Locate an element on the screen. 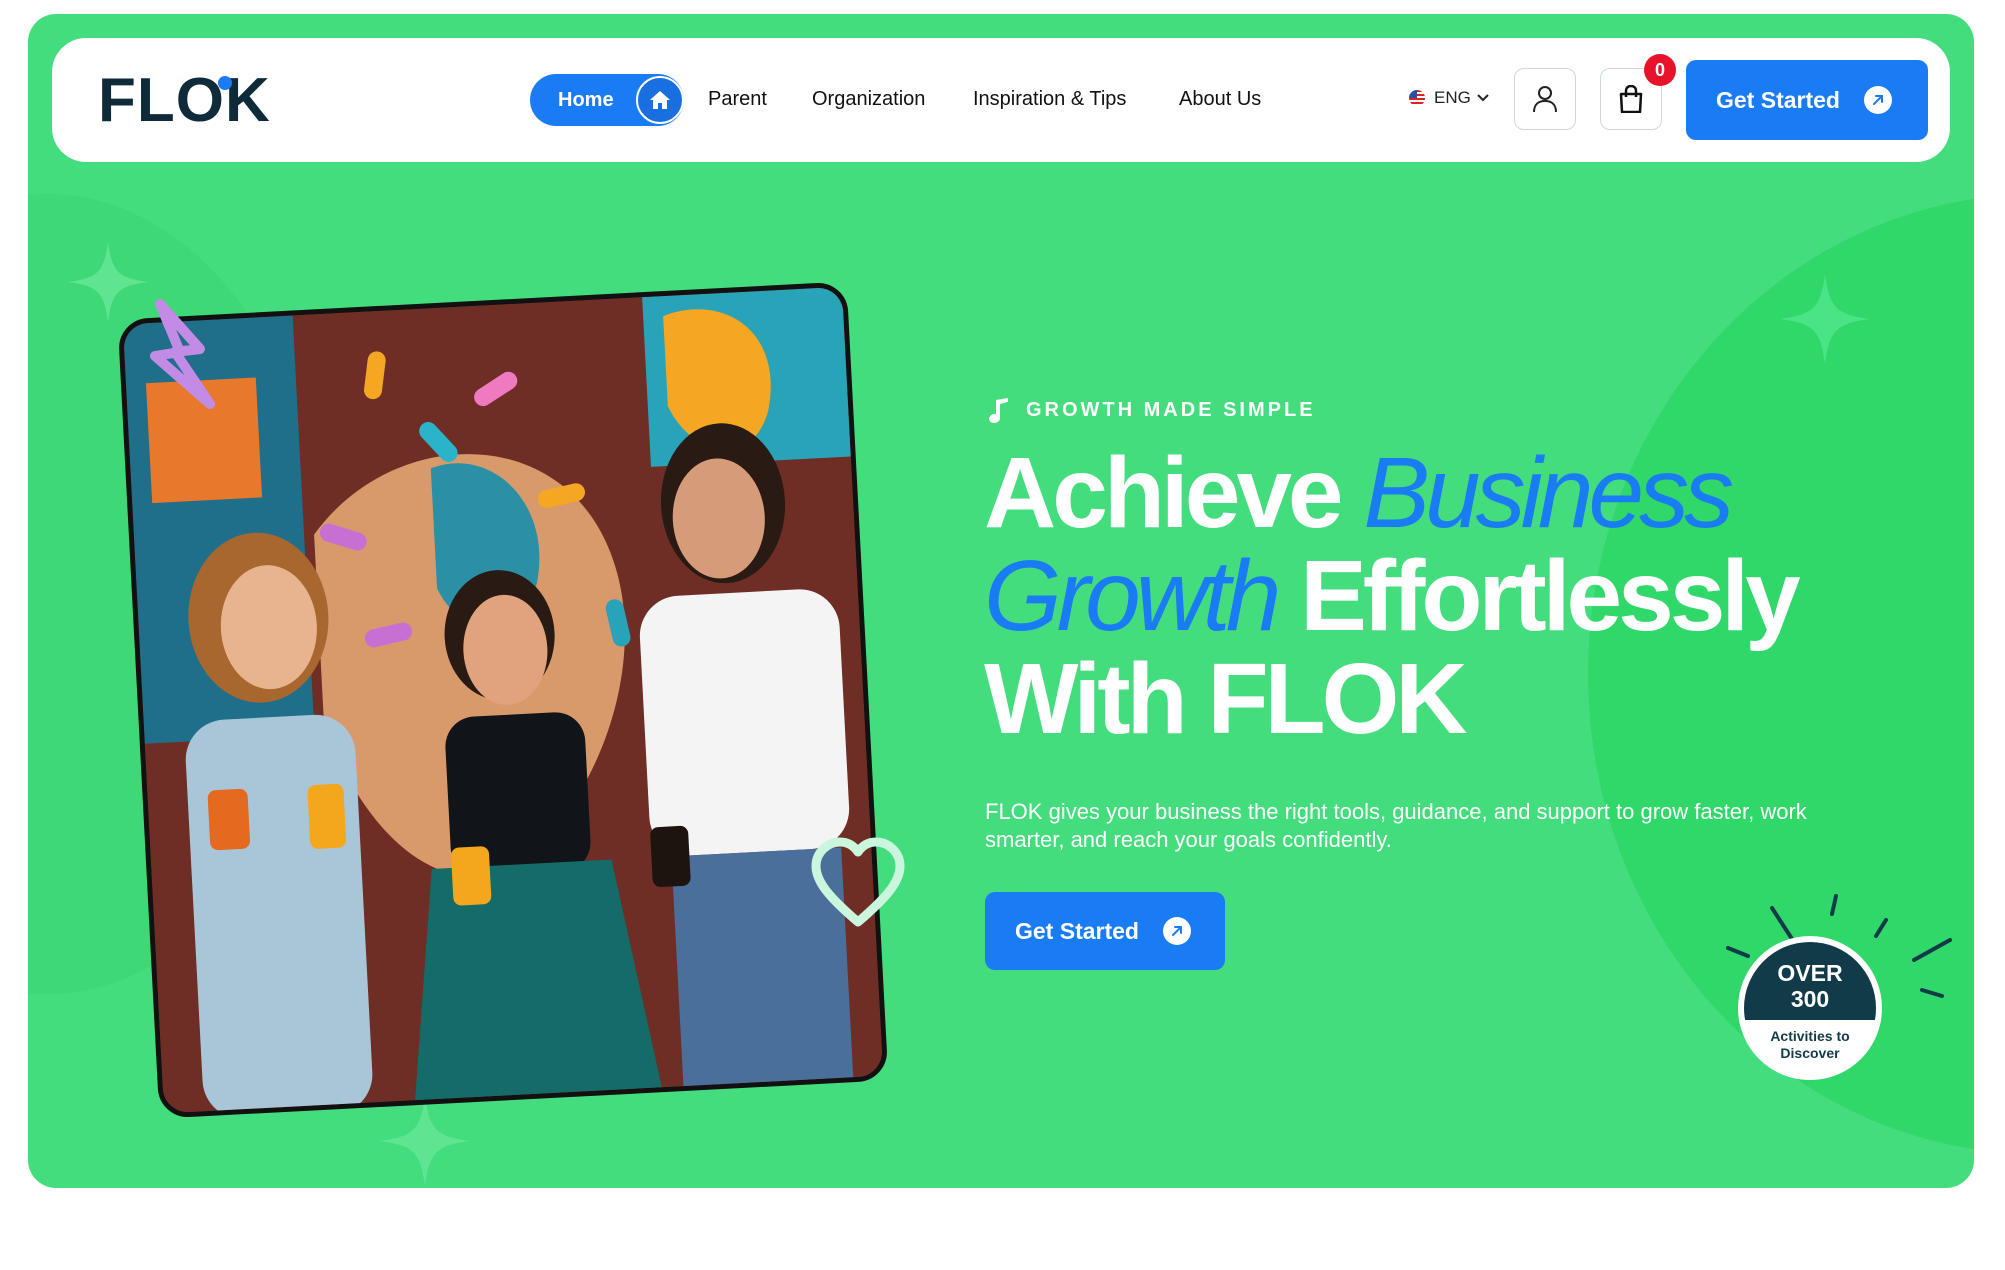  chevron-down-icon is located at coordinates (1483, 98).